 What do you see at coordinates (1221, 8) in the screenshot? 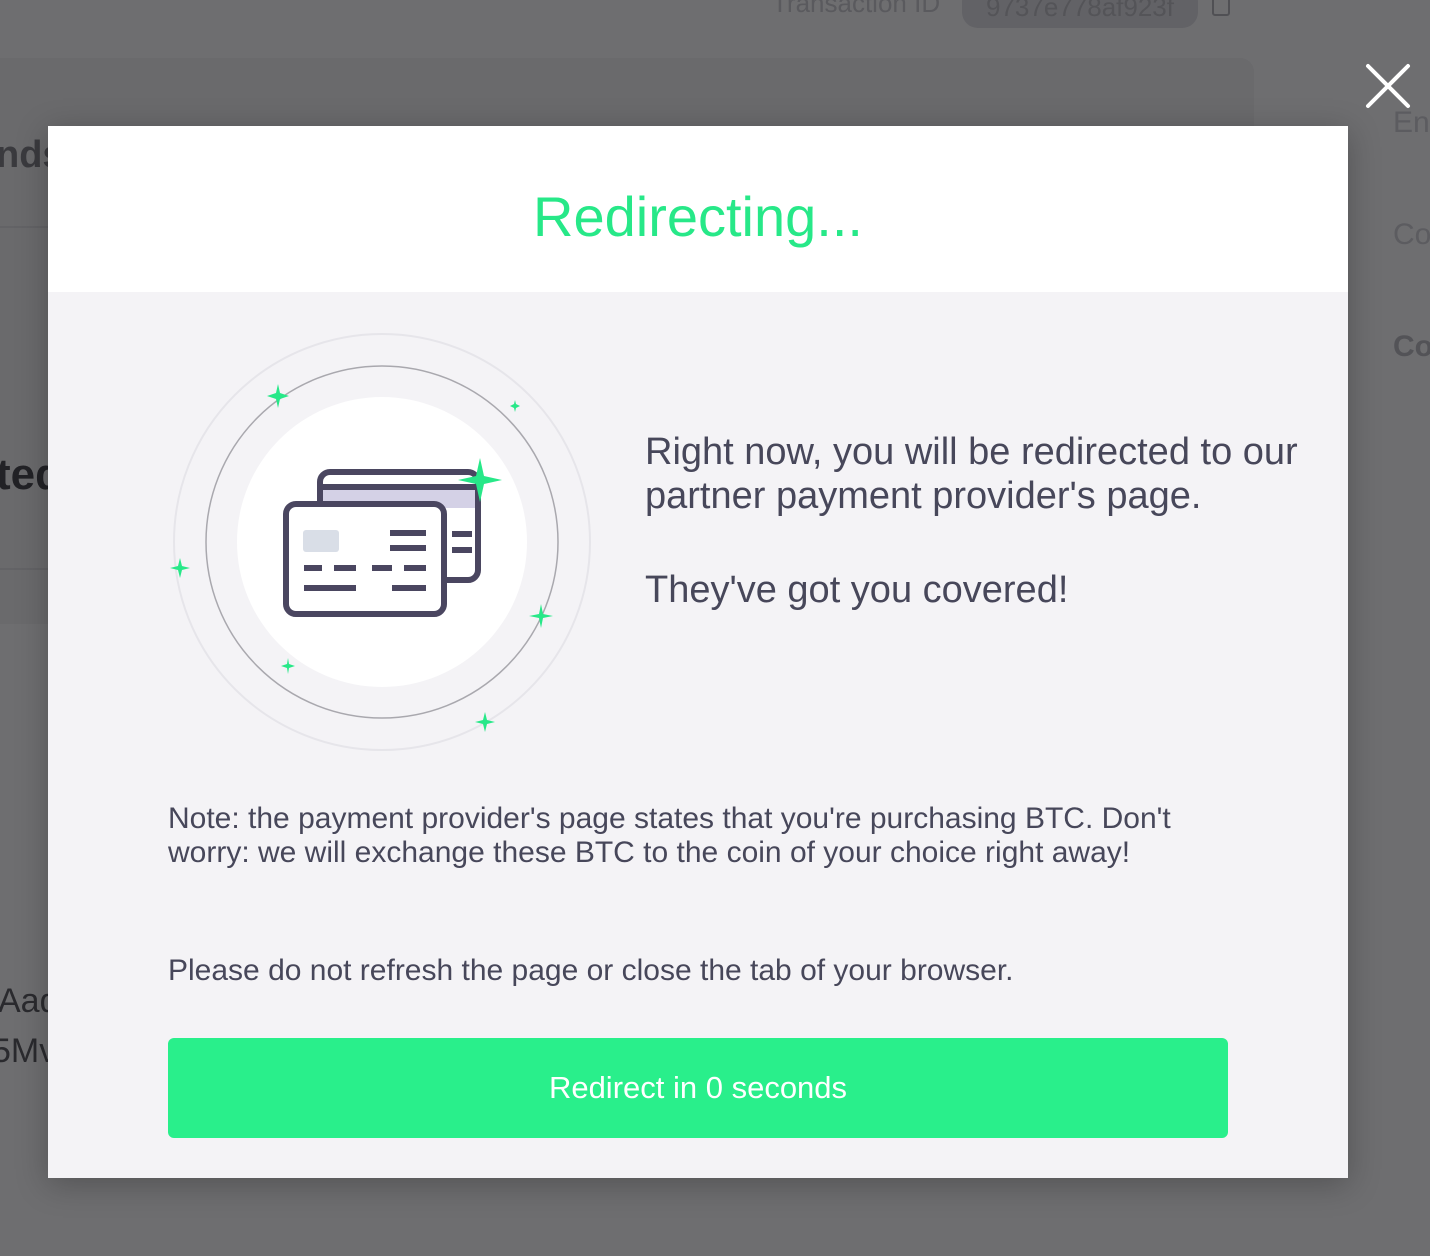
I see `copy-icon` at bounding box center [1221, 8].